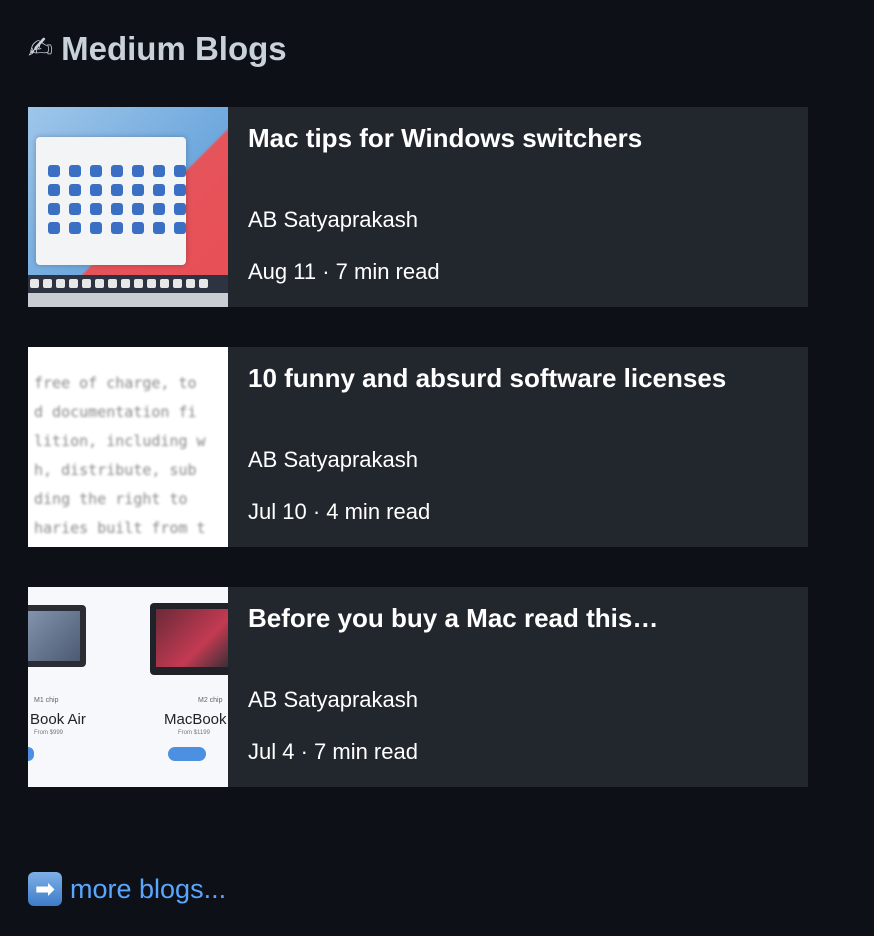  I want to click on section-heading: ✍ Medium Blogs, so click(157, 49).